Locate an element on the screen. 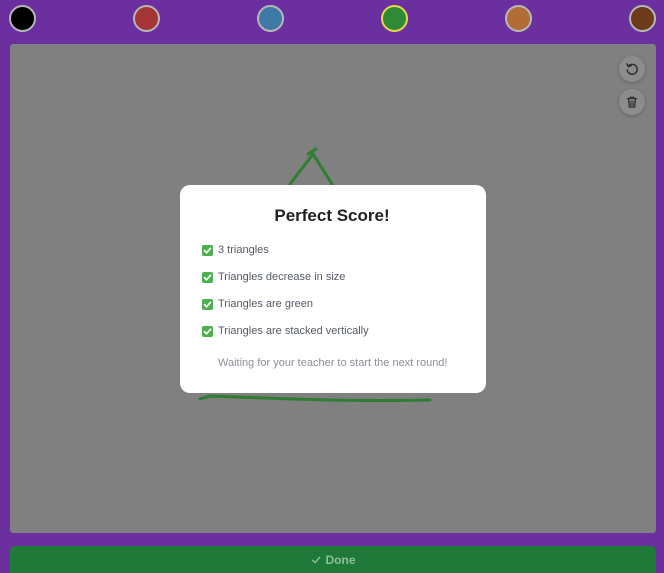 The width and height of the screenshot is (664, 573). criterion-item: 3 triangles is located at coordinates (235, 250).